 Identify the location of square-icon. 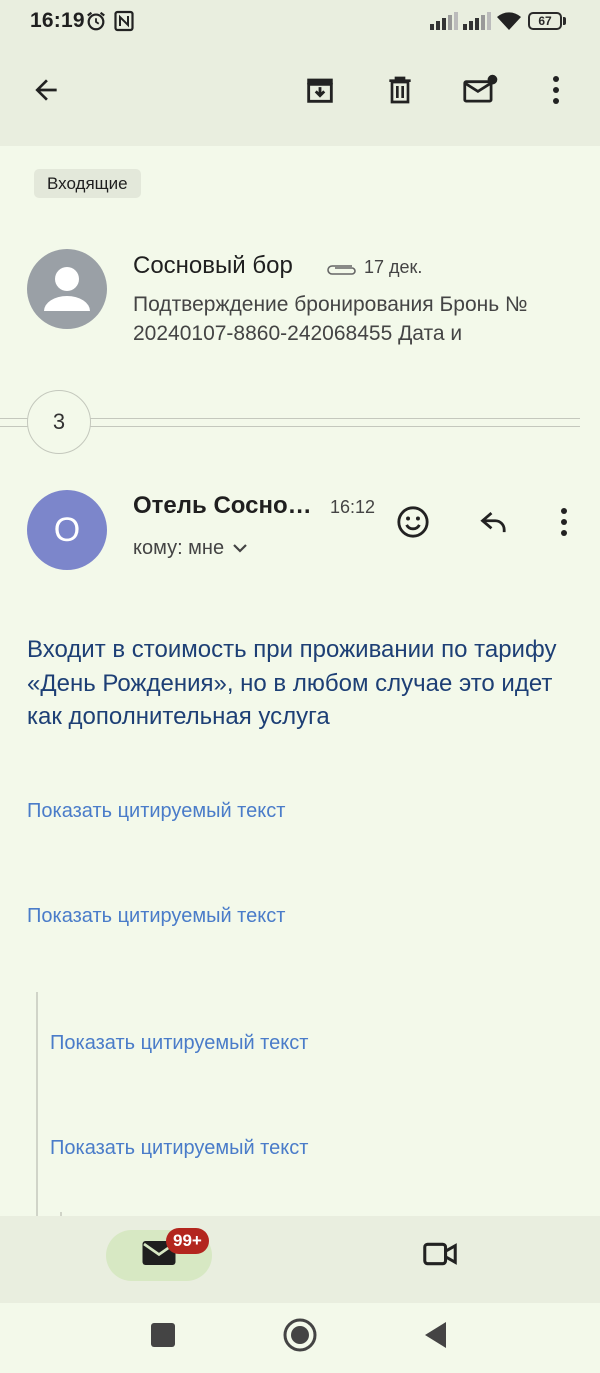
(163, 1337).